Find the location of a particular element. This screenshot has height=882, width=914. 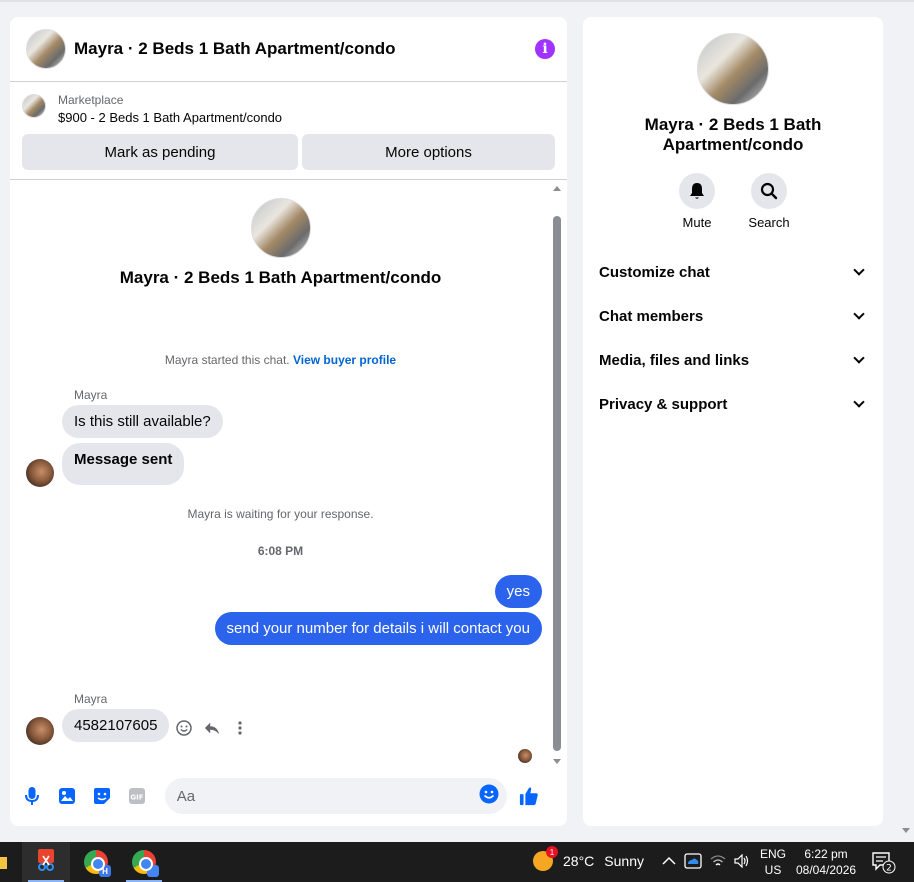

system-tray is located at coordinates (706, 862).